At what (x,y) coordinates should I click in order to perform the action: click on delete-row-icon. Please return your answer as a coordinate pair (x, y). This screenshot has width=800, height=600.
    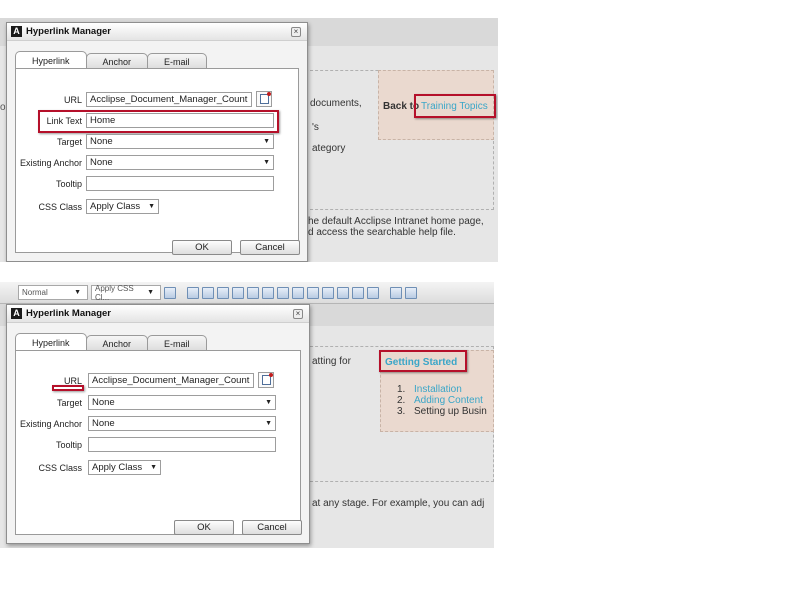
    Looking at the image, I should click on (268, 292).